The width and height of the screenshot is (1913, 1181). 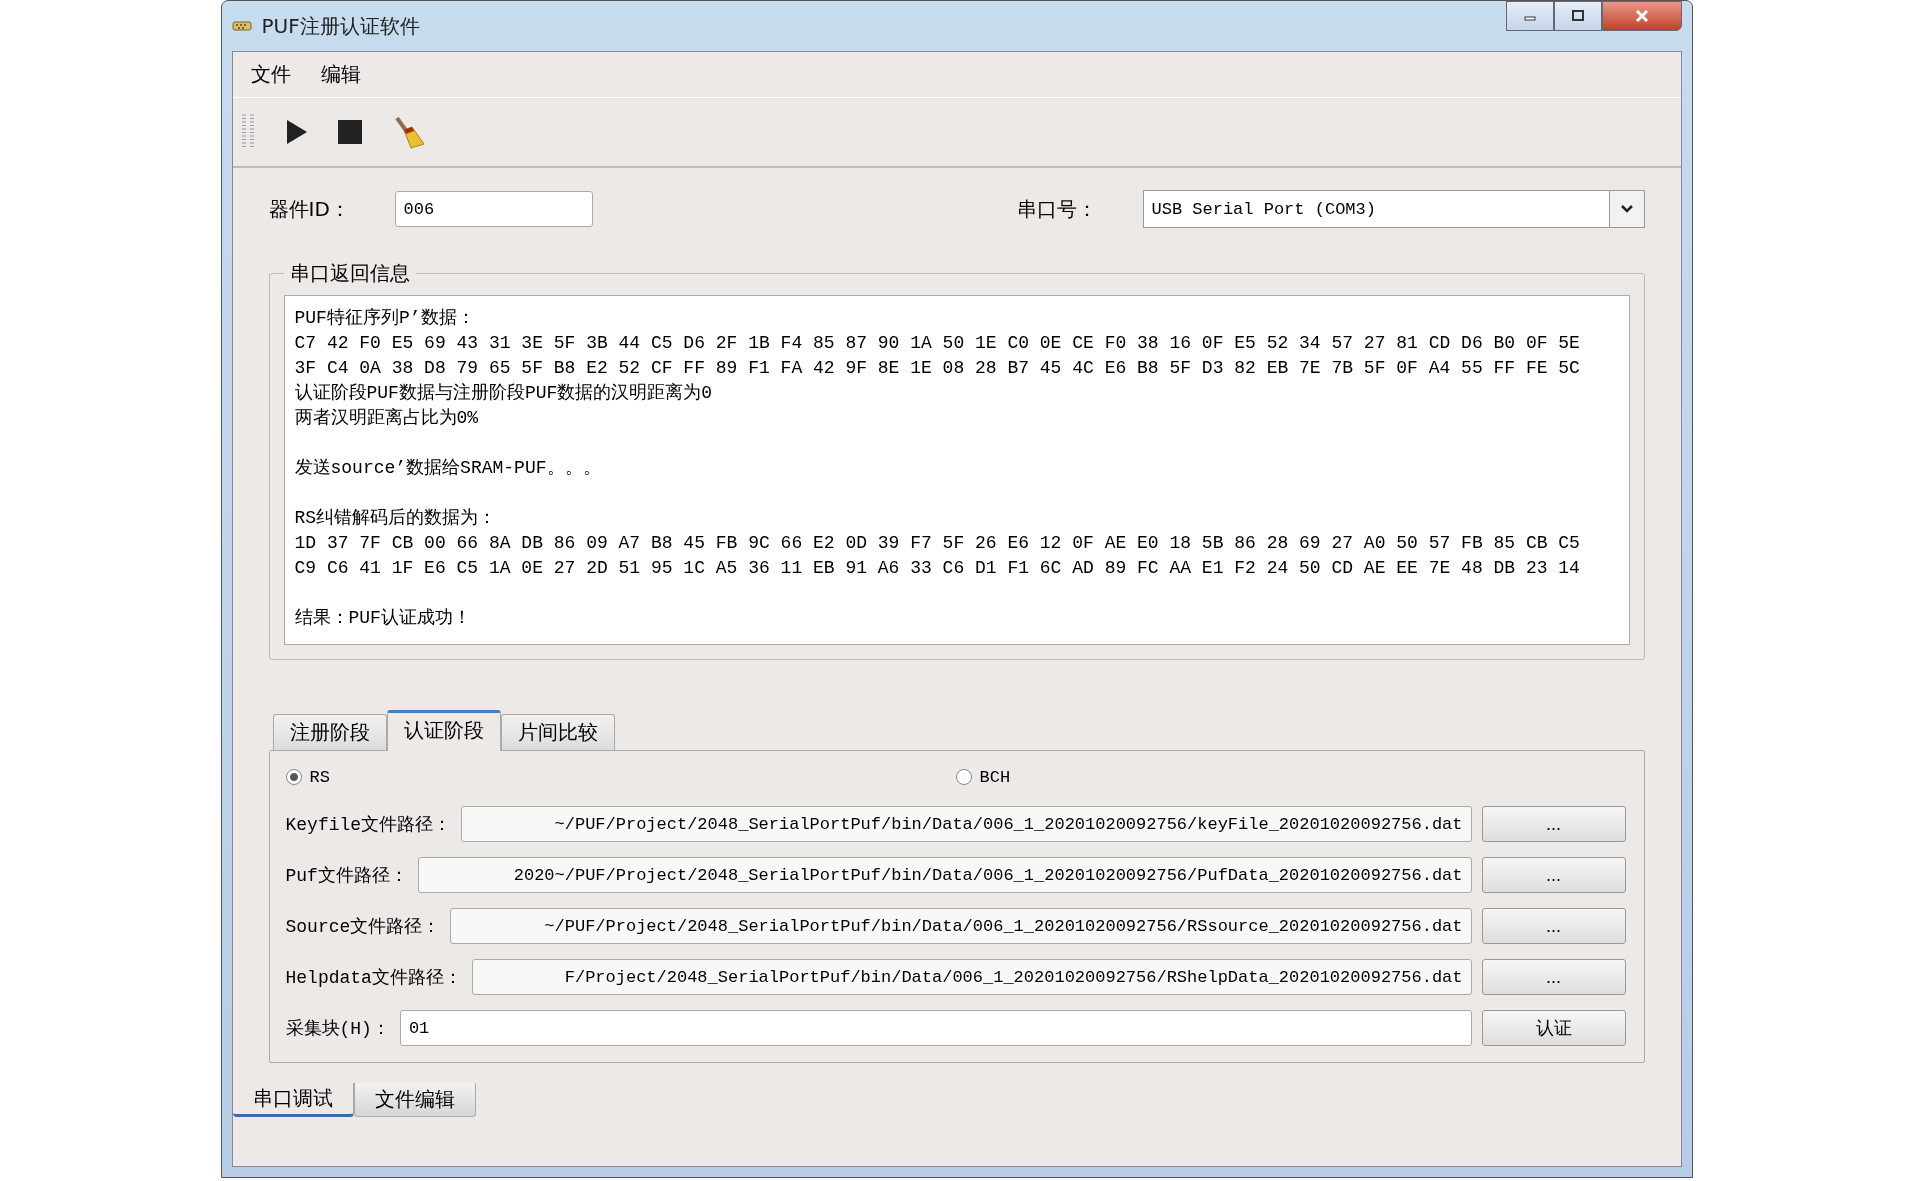 I want to click on path-label: Keyfile文件路径：, so click(x=368, y=825).